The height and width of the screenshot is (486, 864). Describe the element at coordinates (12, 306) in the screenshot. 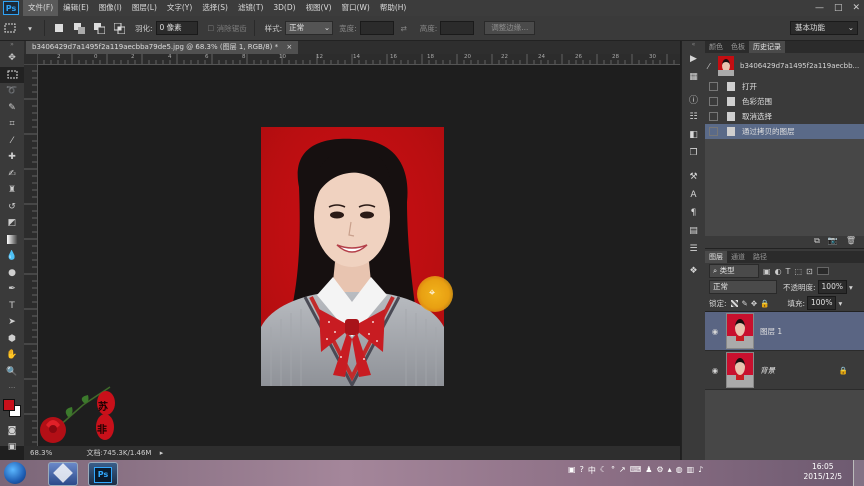

I see `type-tool-icon: T` at that location.